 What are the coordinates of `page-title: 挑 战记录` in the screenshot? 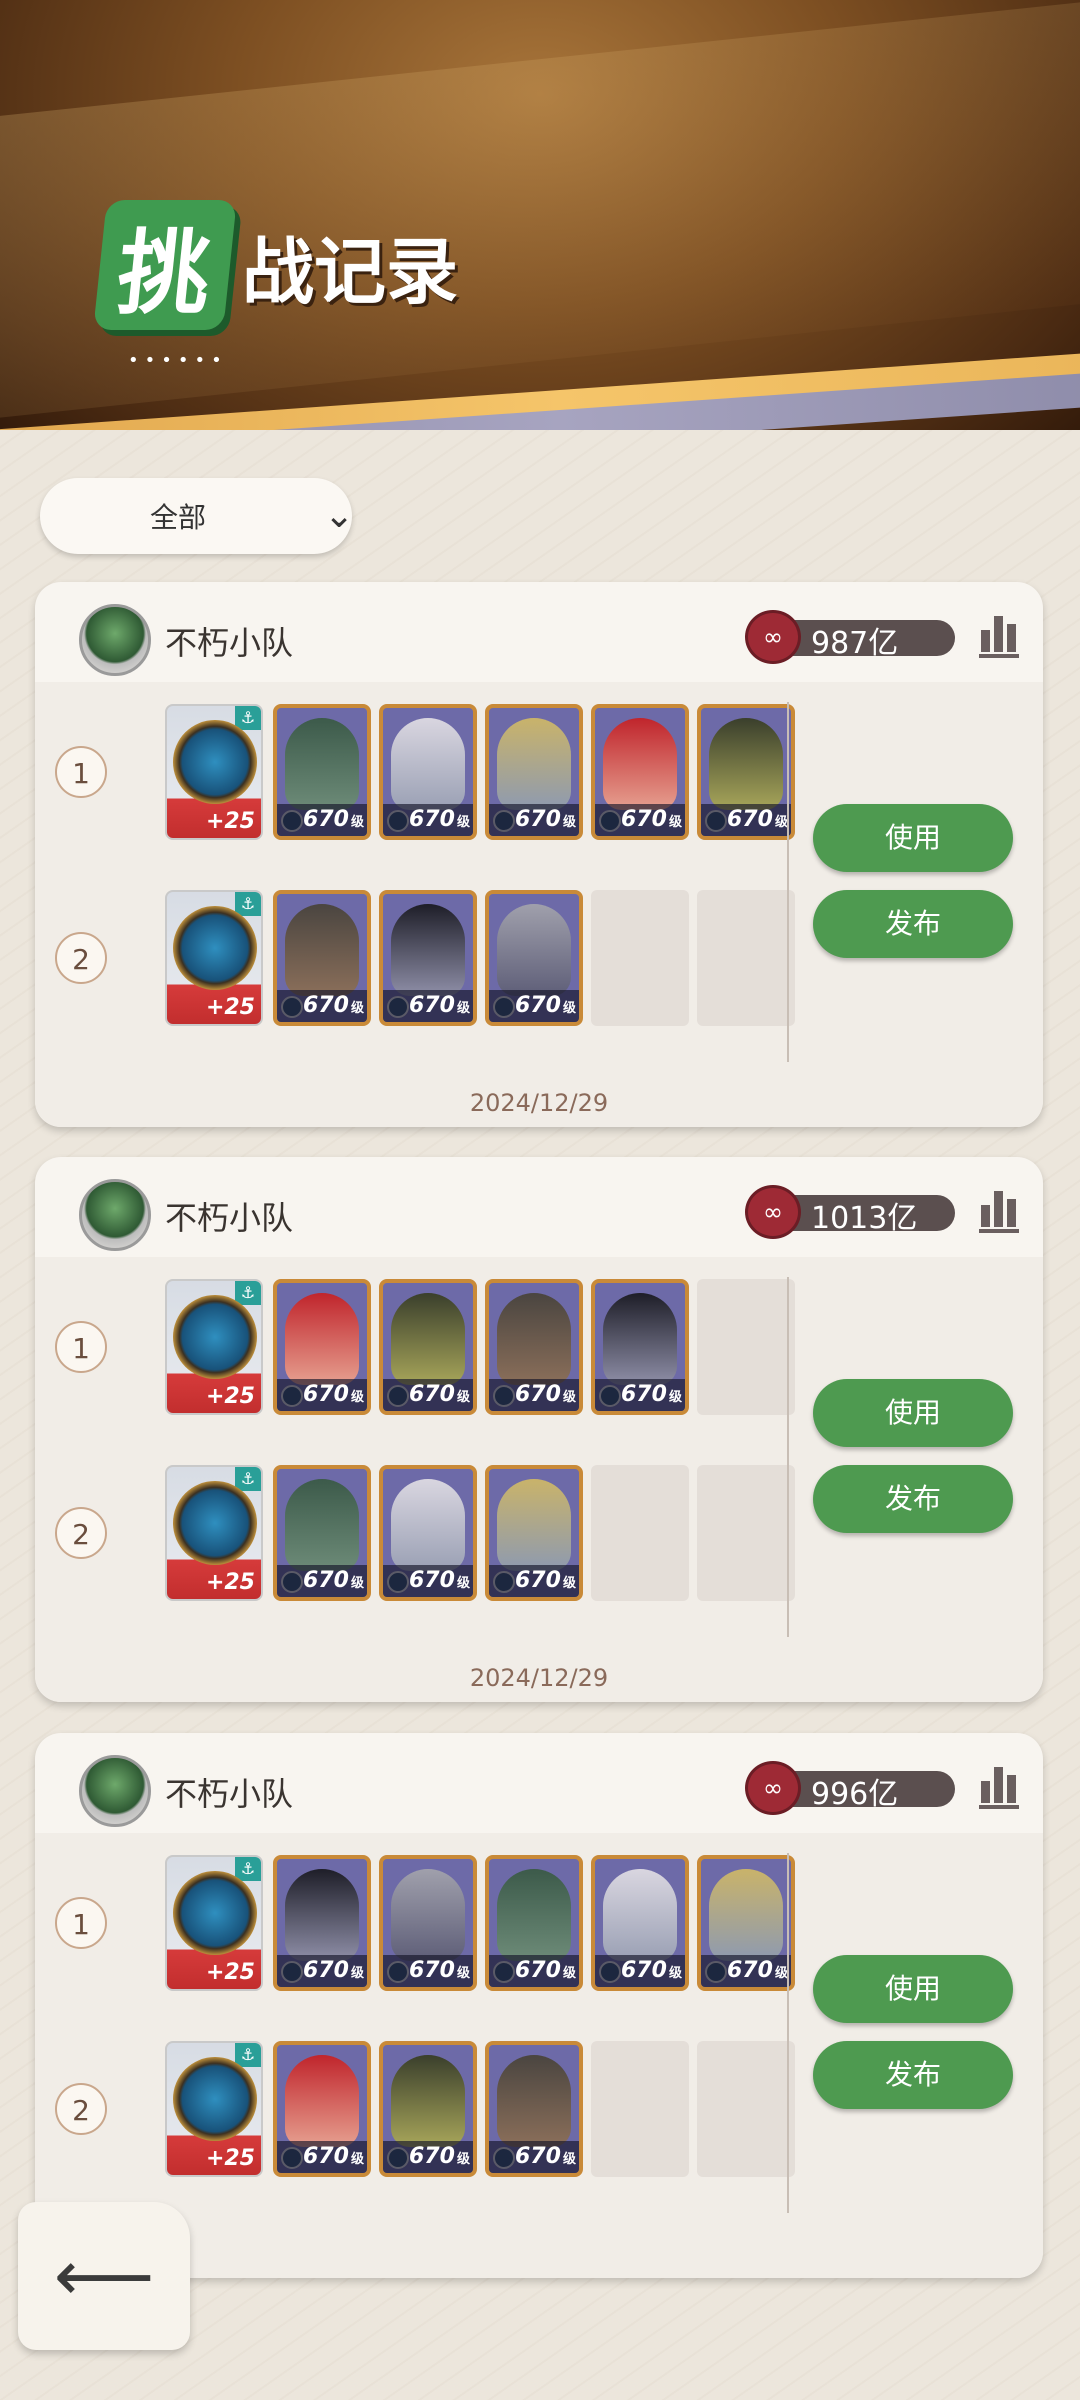 It's located at (276, 265).